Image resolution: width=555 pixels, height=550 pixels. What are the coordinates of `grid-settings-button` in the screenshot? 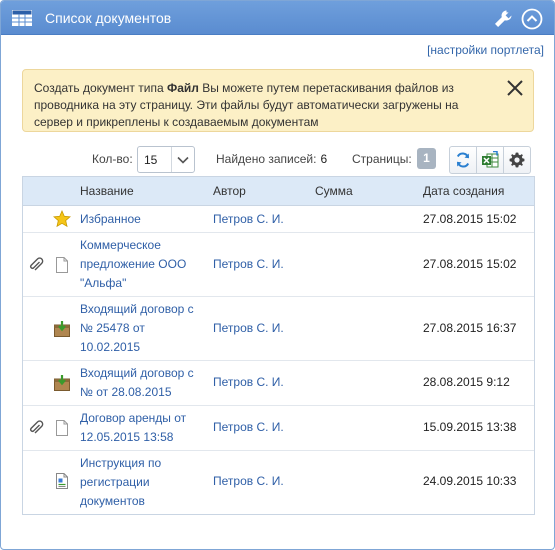 It's located at (517, 160).